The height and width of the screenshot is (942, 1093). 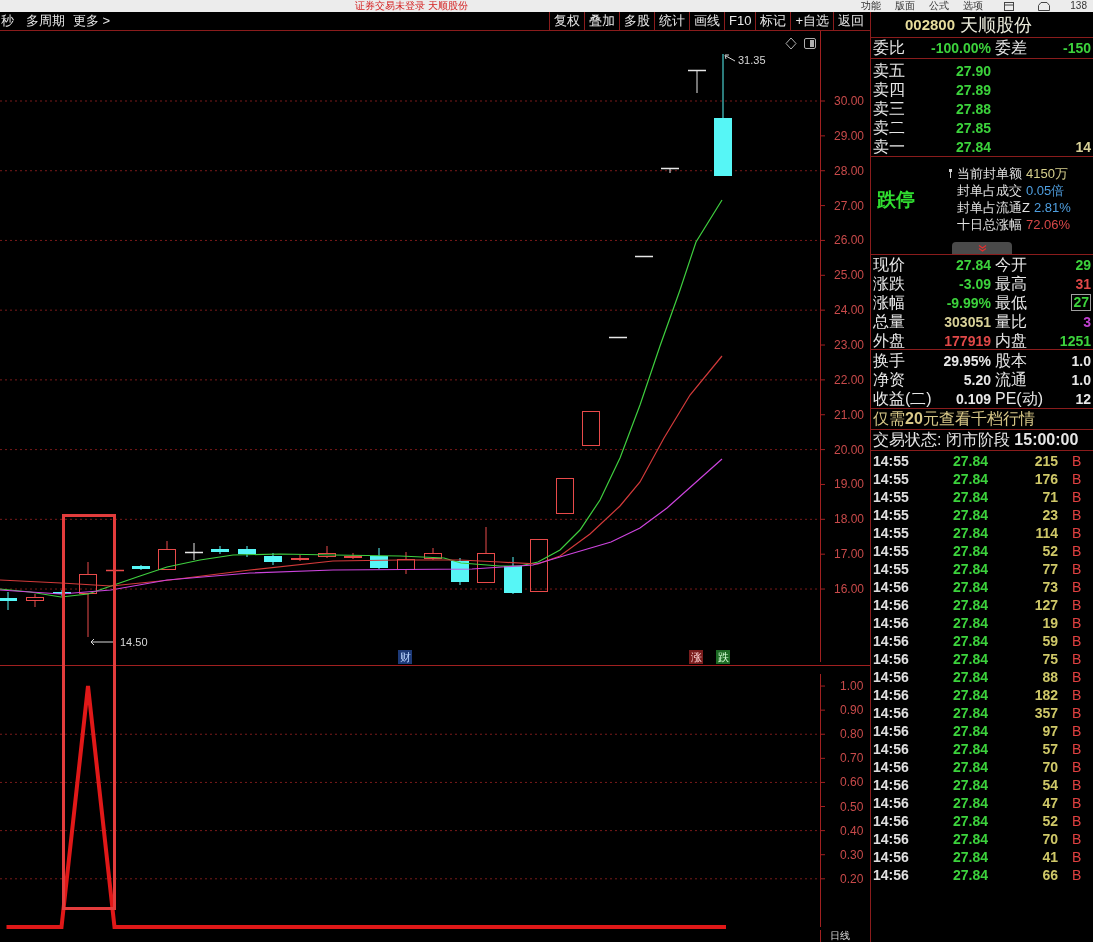 I want to click on field-label: 委差, so click(x=1011, y=48).